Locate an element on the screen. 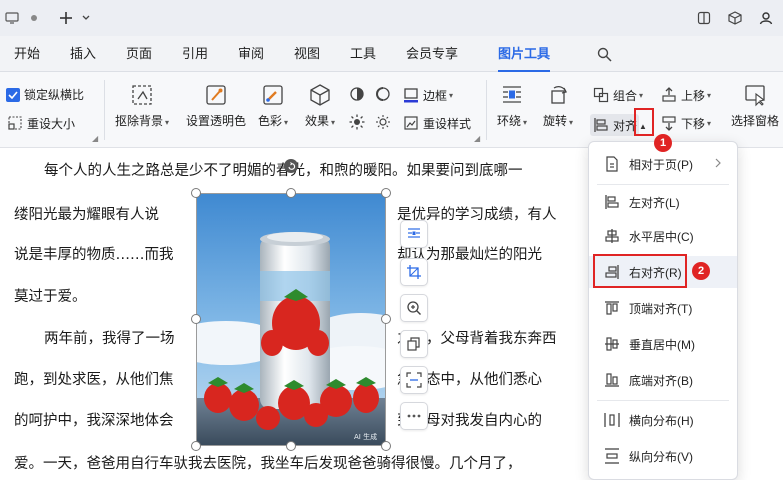 This screenshot has width=783, height=480. menu-item-align-center-horizontal: 水平居中(C) is located at coordinates (663, 236).